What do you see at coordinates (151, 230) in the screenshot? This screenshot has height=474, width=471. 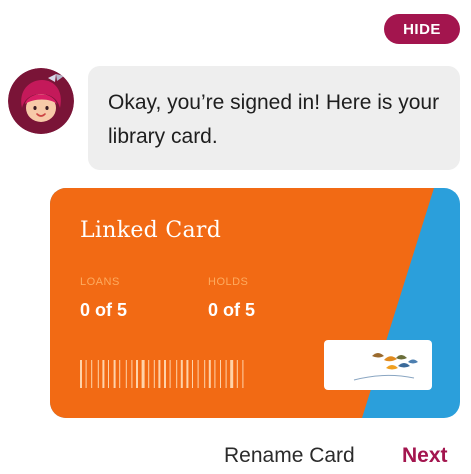 I see `card-title: Linked Card` at bounding box center [151, 230].